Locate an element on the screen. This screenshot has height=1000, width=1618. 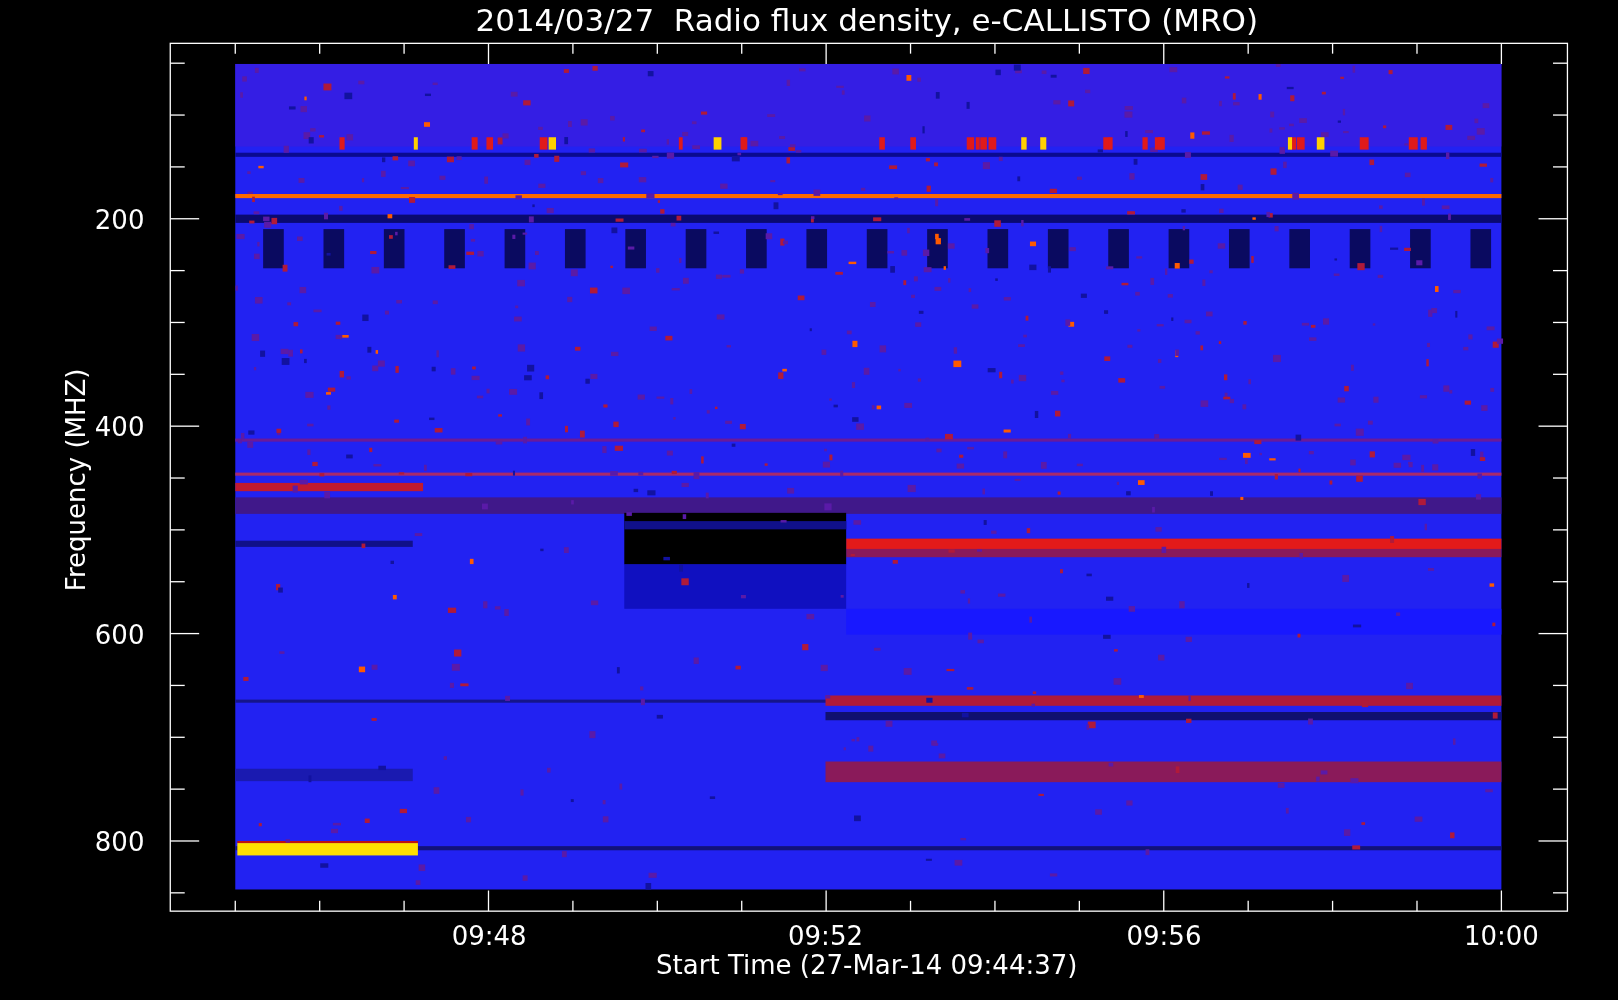
tick-label: 10:00 is located at coordinates (1501, 936).